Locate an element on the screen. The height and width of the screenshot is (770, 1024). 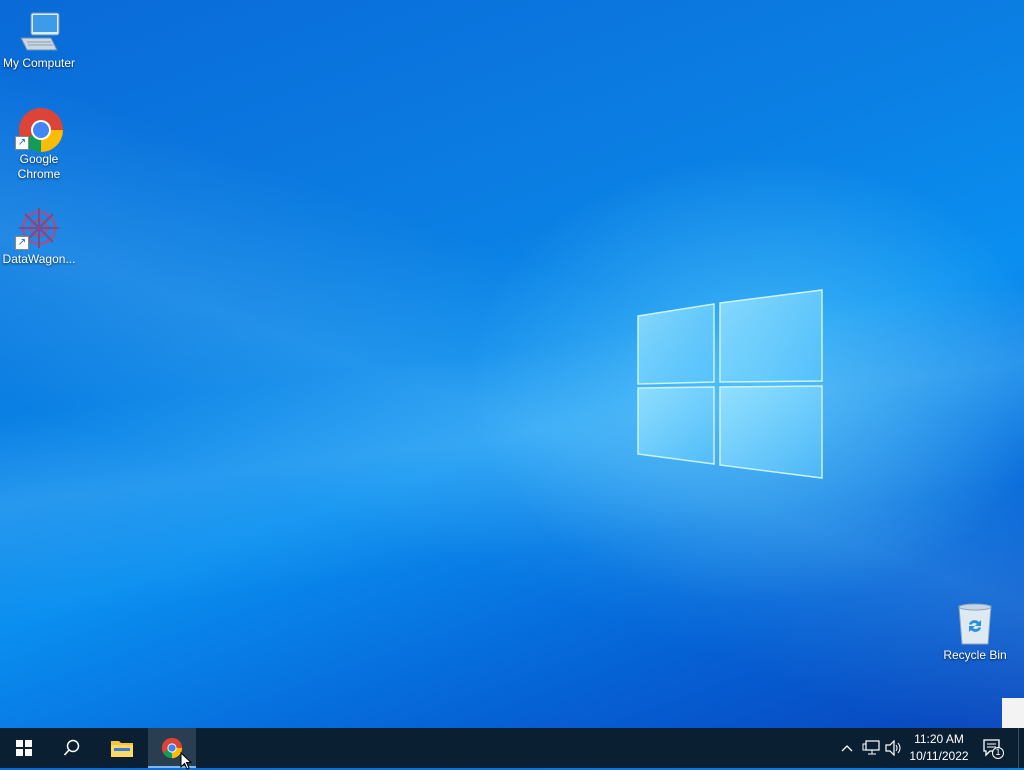
window-edge-peek is located at coordinates (1013, 713).